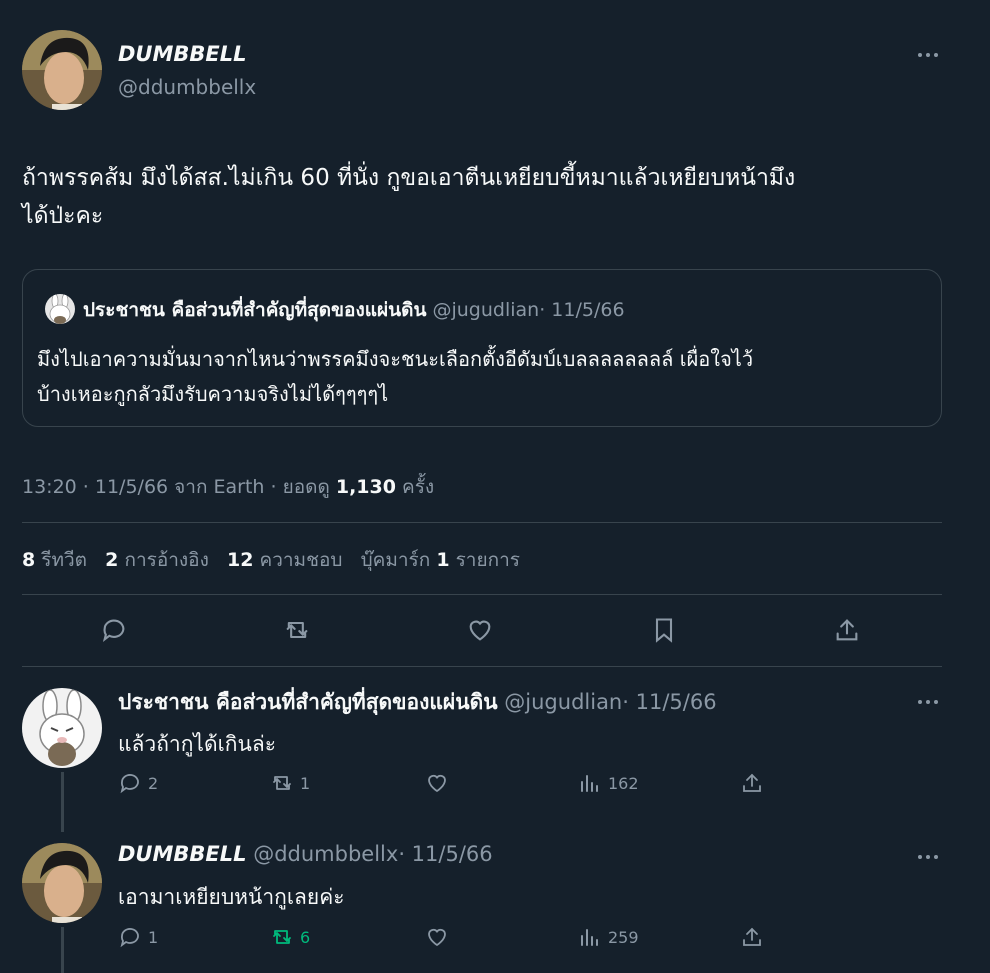 This screenshot has width=990, height=973. I want to click on views-count: 162, so click(623, 783).